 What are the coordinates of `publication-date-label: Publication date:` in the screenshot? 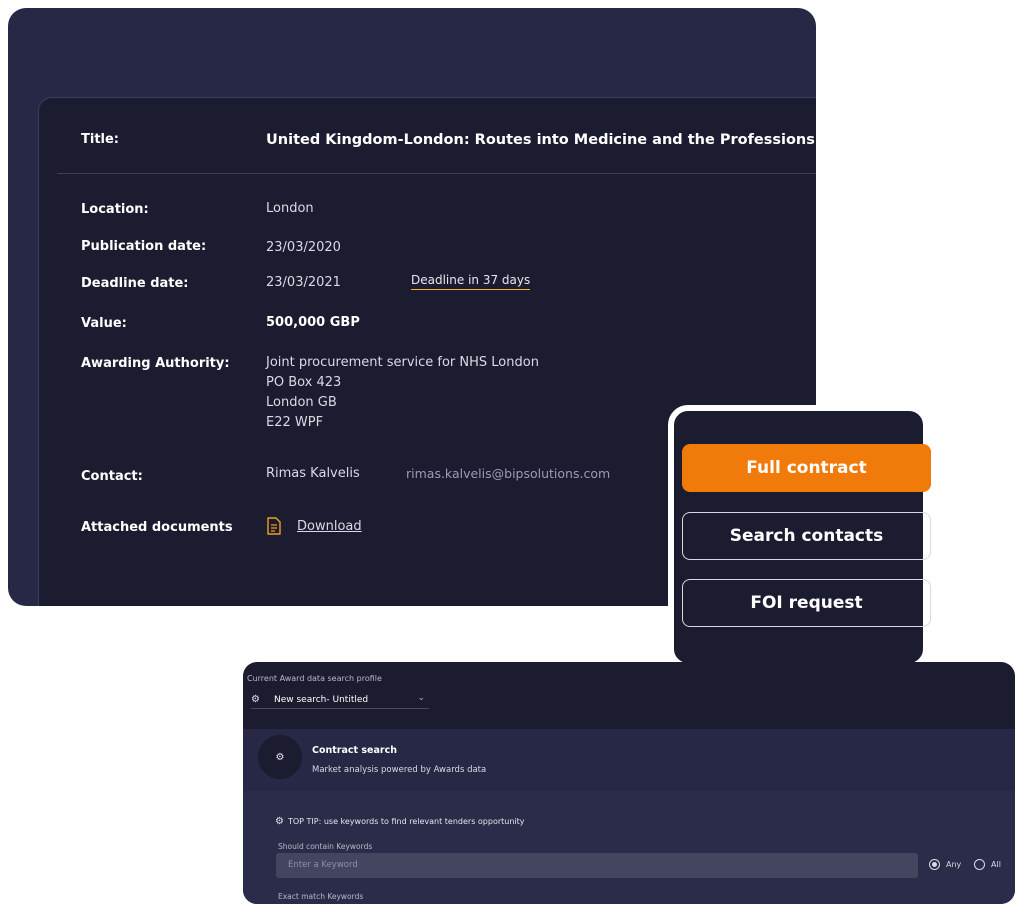 It's located at (144, 246).